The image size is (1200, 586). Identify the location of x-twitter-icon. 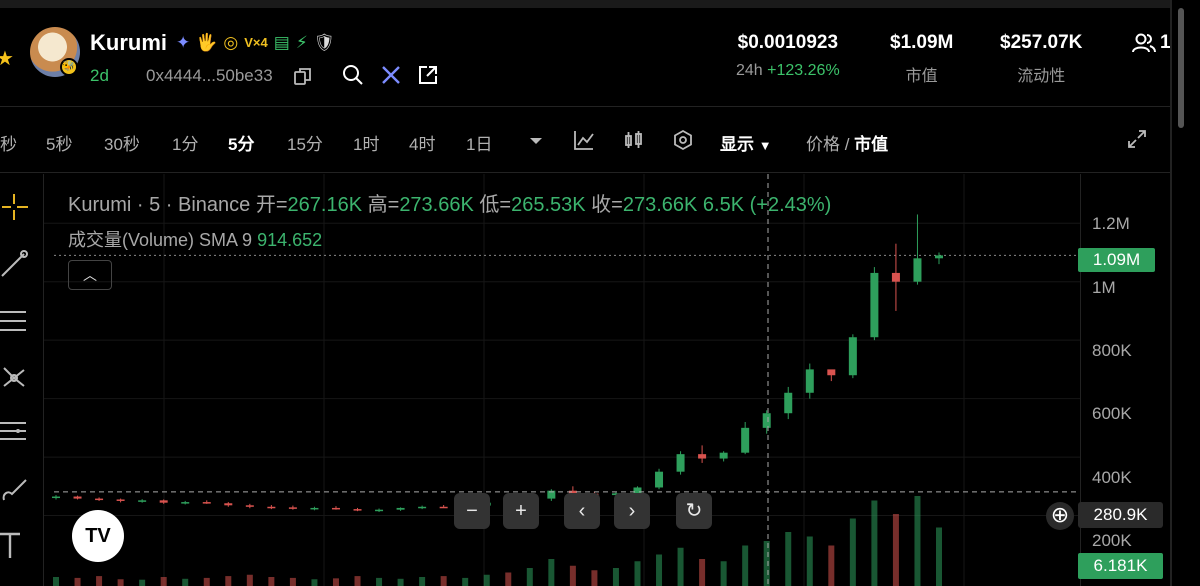
(391, 75).